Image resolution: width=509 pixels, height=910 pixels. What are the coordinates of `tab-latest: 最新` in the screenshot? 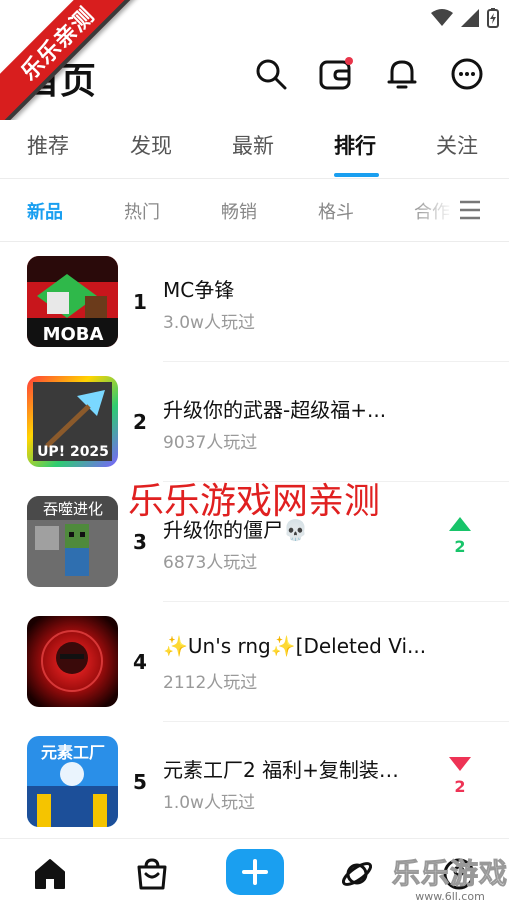 It's located at (253, 145).